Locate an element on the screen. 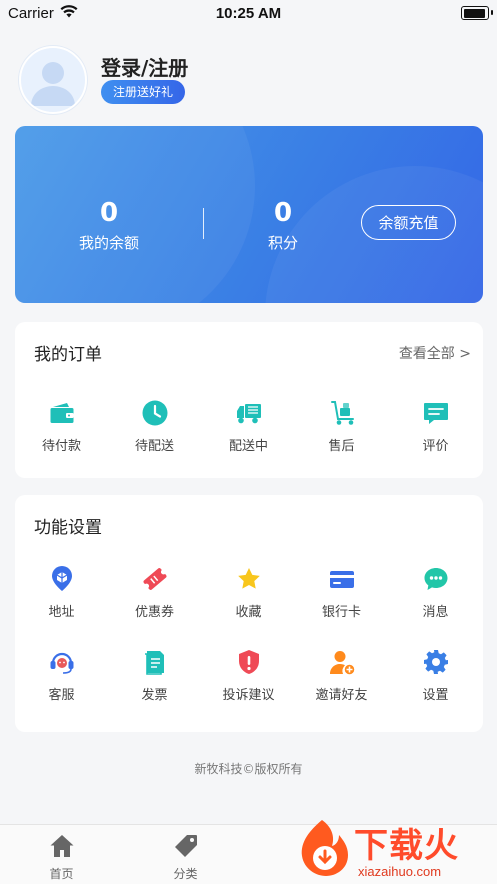  feature-complaint-label: 投诉建议 is located at coordinates (248, 695).